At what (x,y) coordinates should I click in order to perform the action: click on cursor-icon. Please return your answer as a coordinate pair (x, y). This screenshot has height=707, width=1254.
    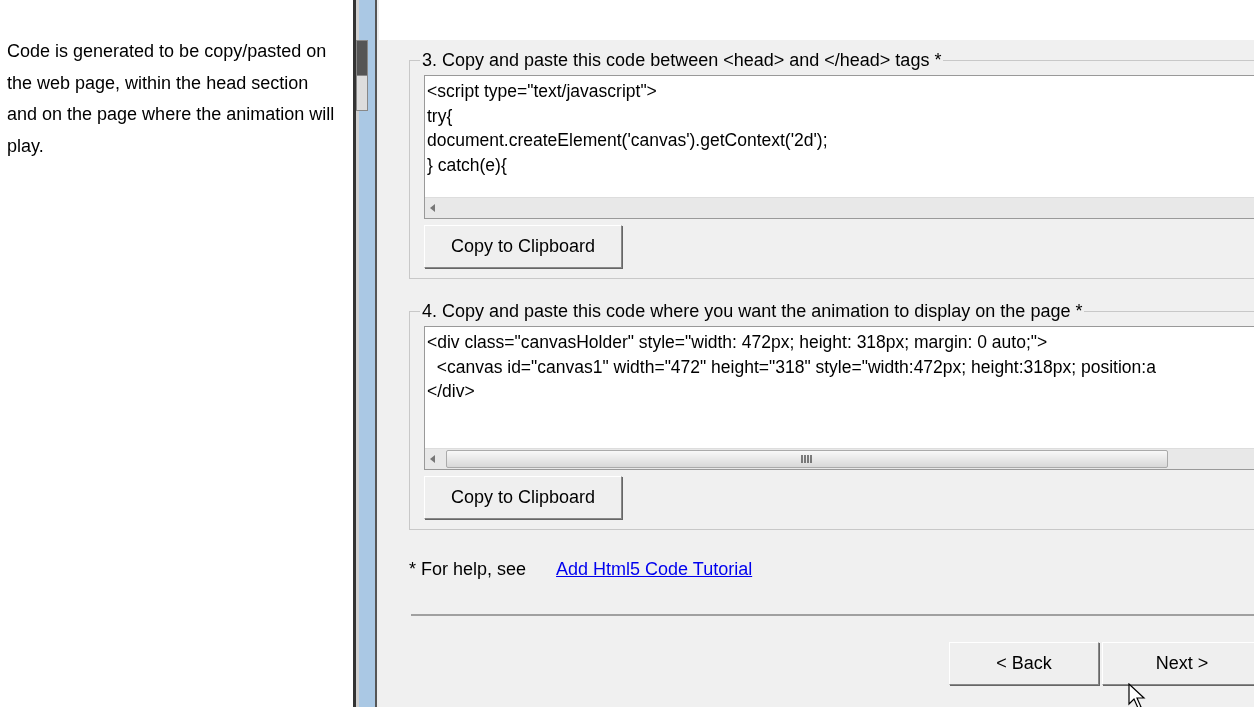
    Looking at the image, I should click on (1138, 695).